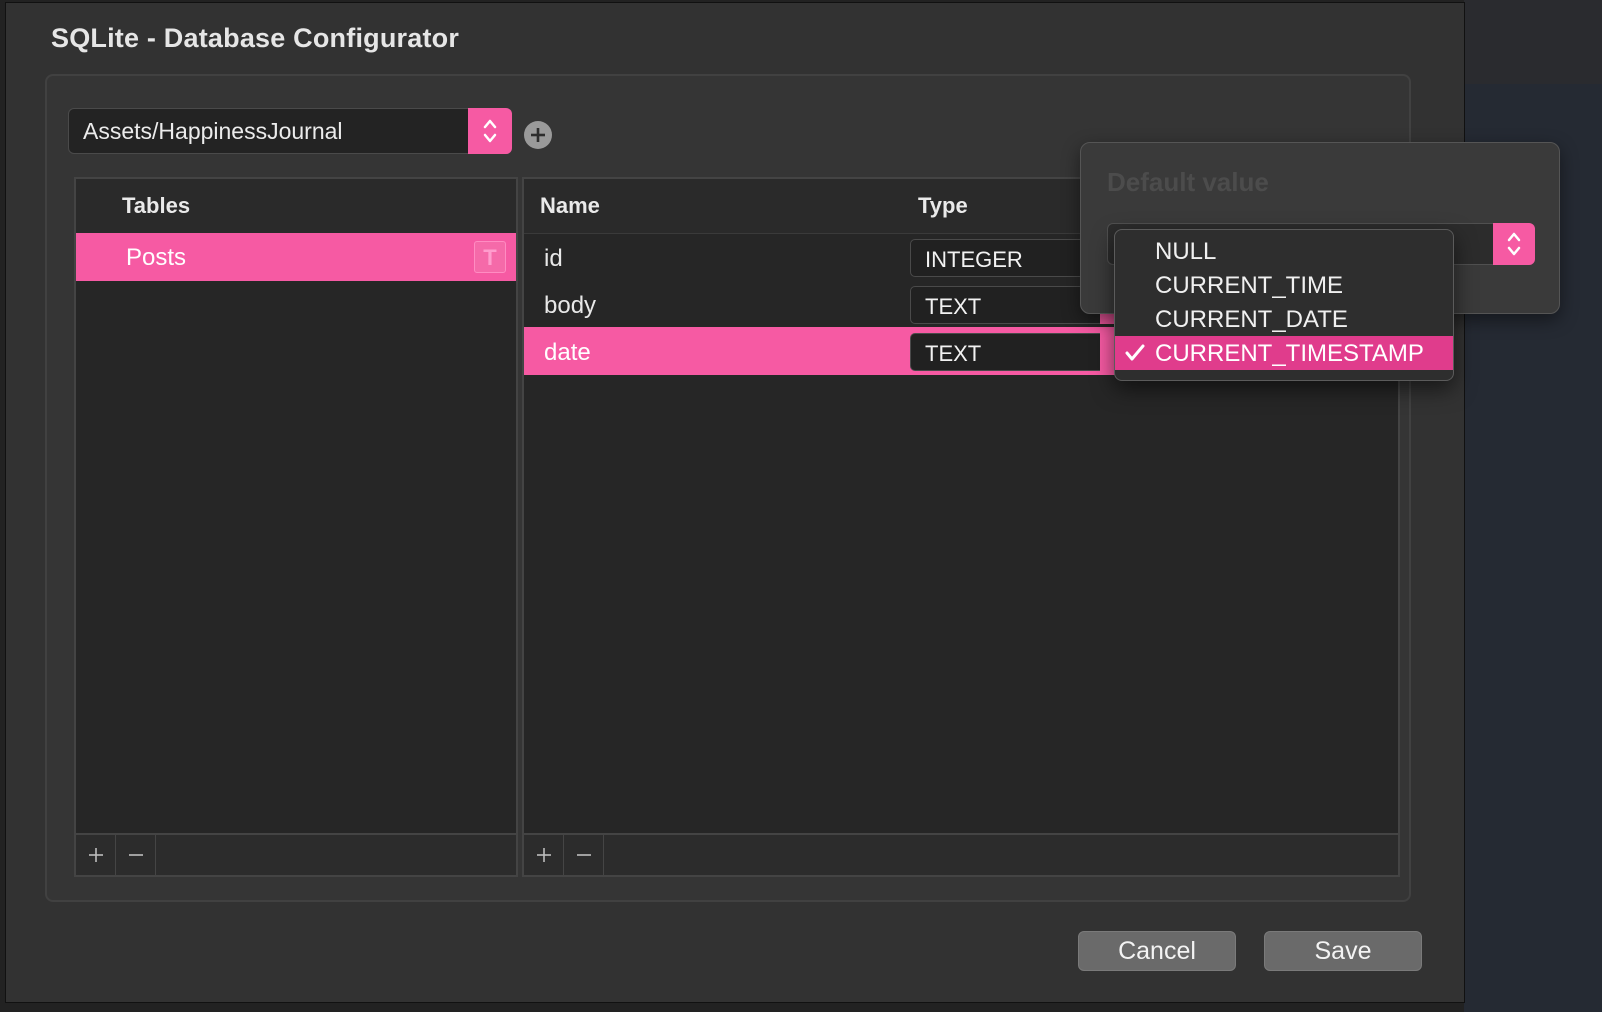 The height and width of the screenshot is (1012, 1602). I want to click on checkmark-icon, so click(1135, 352).